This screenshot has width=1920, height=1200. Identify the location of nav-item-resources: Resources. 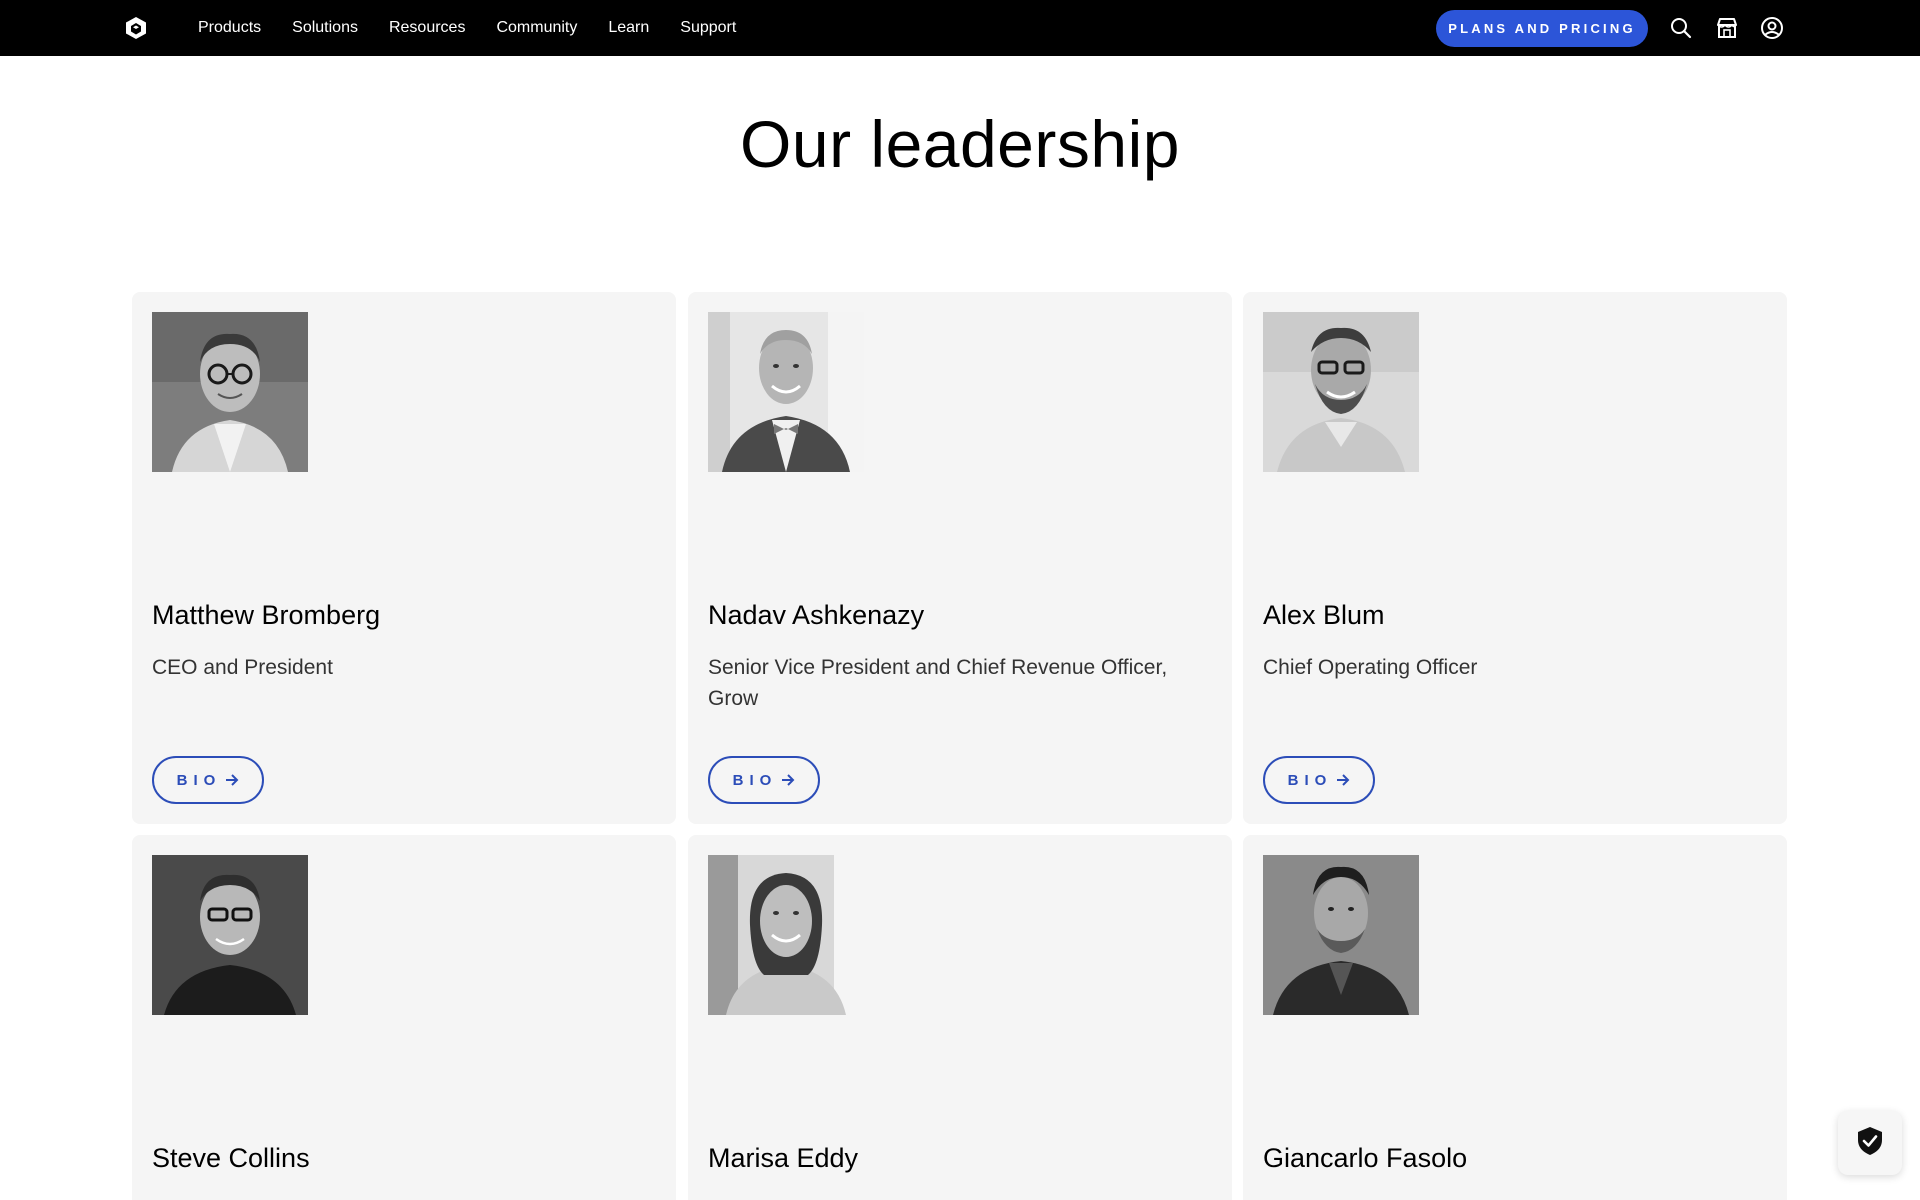
(427, 28).